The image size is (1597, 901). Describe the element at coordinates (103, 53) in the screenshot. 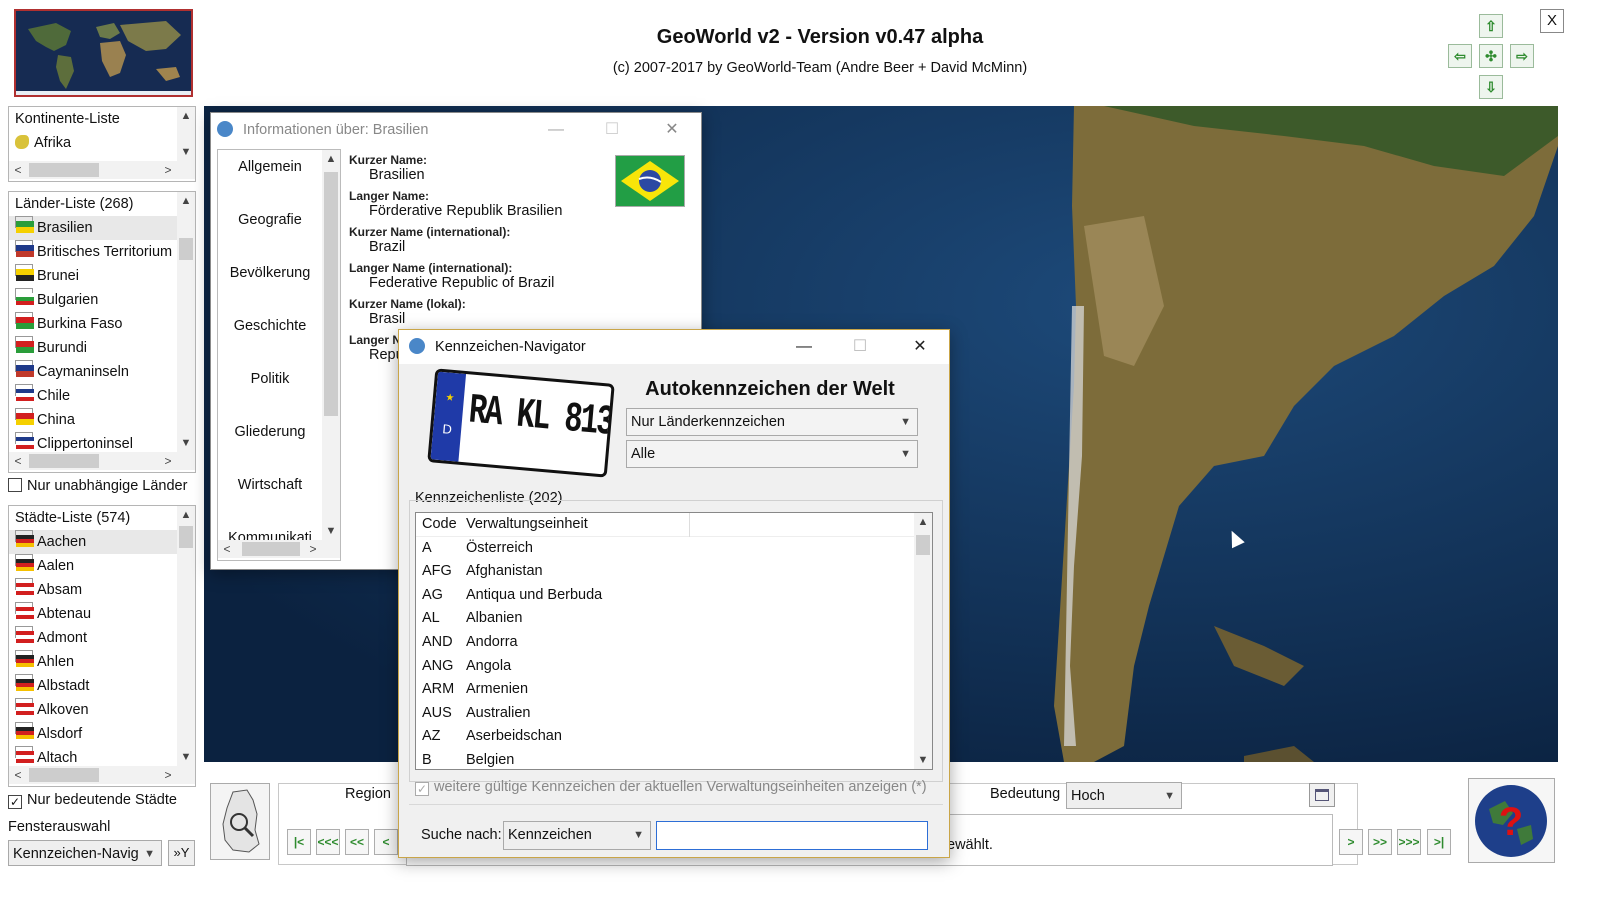

I see `world-map-thumbnail` at that location.